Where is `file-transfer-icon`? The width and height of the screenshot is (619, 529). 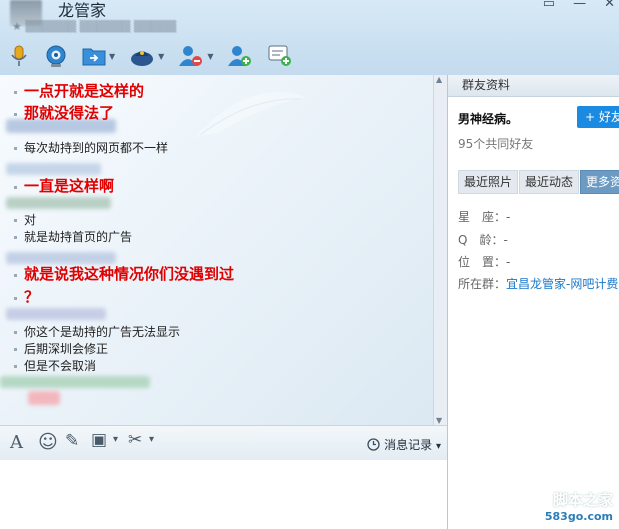
file-transfer-icon is located at coordinates (94, 57).